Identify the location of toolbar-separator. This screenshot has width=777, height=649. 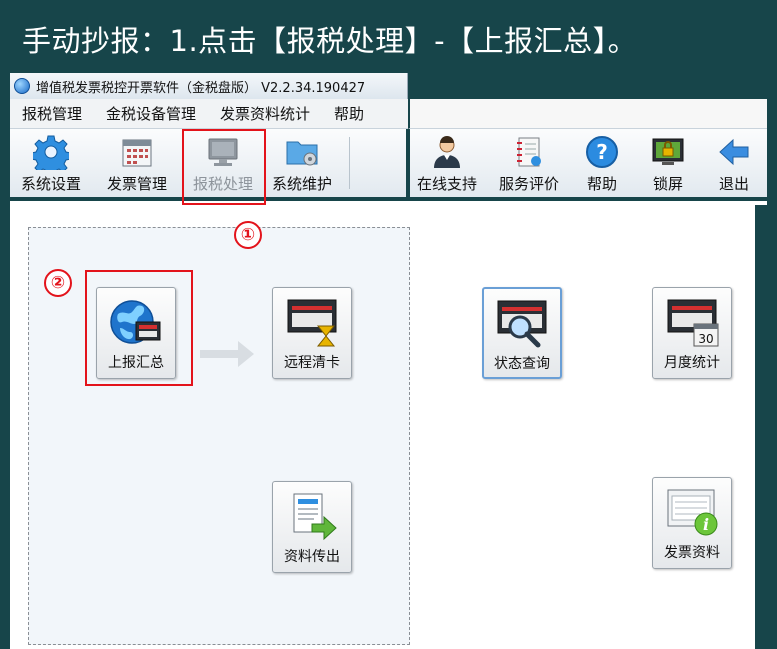
(349, 163).